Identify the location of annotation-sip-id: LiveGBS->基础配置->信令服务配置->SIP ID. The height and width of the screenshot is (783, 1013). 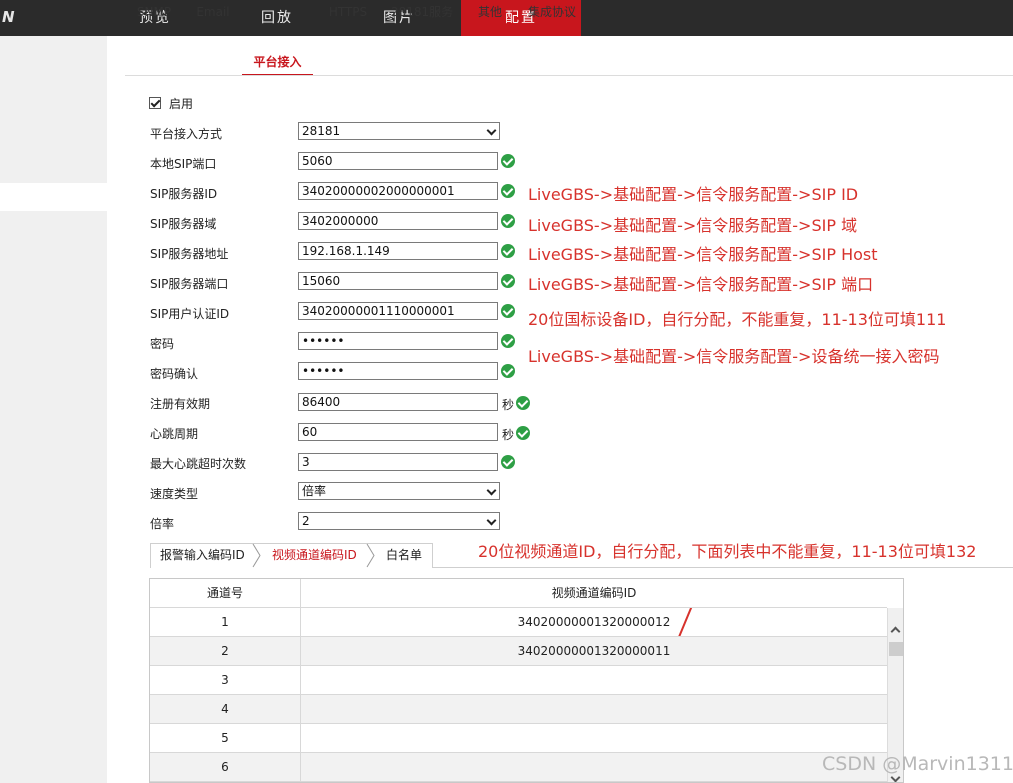
(693, 194).